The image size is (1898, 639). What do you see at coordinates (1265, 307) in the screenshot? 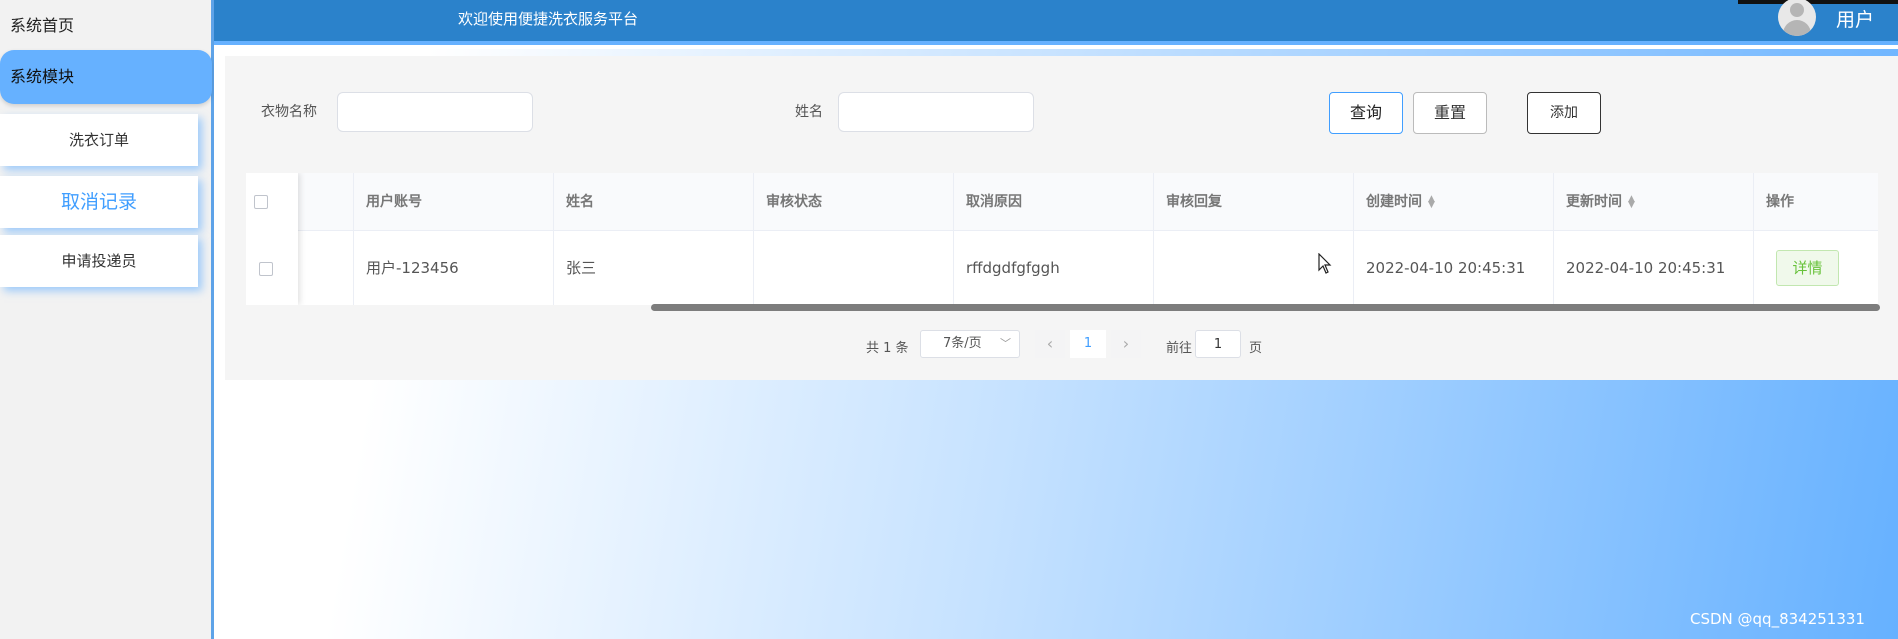
I see `horizontal-scrollbar-thumb` at bounding box center [1265, 307].